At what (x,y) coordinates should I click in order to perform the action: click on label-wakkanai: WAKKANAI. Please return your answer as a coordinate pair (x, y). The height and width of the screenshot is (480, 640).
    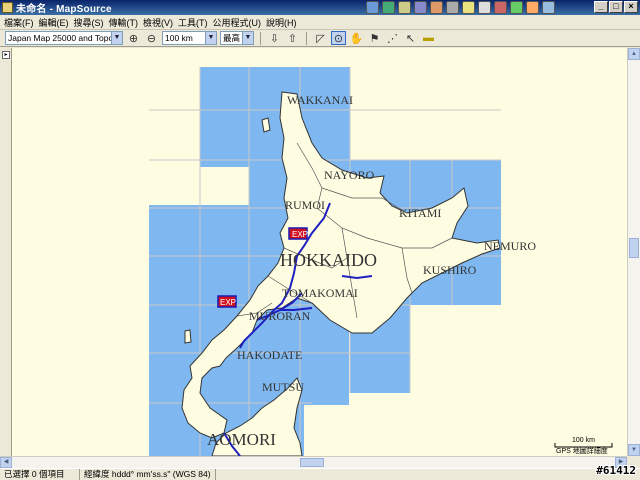
    Looking at the image, I should click on (320, 100).